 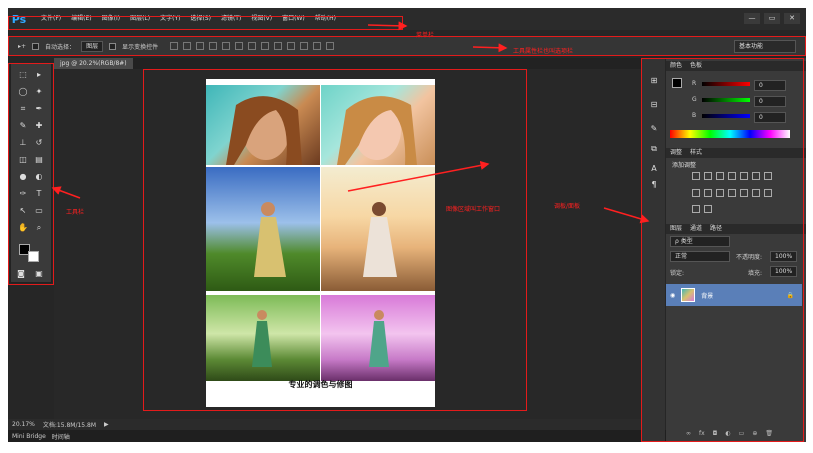 What do you see at coordinates (626, 215) in the screenshot?
I see `arrow-panels` at bounding box center [626, 215].